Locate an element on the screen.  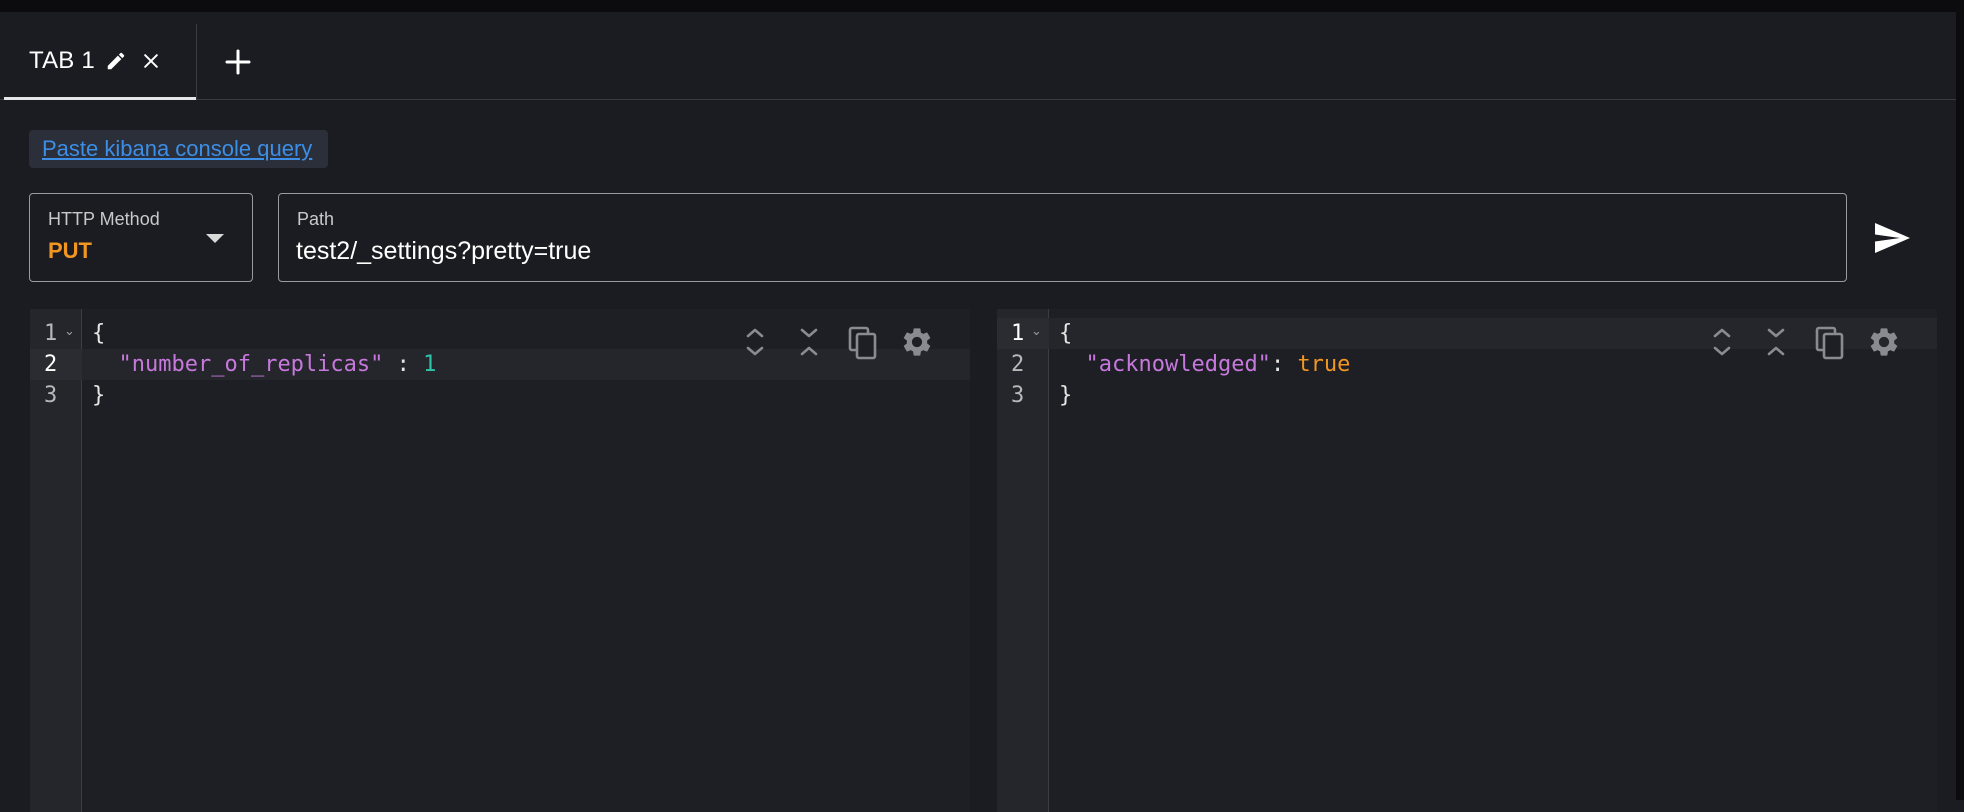
json-line: "number_of_replicas" : 1 is located at coordinates (264, 364).